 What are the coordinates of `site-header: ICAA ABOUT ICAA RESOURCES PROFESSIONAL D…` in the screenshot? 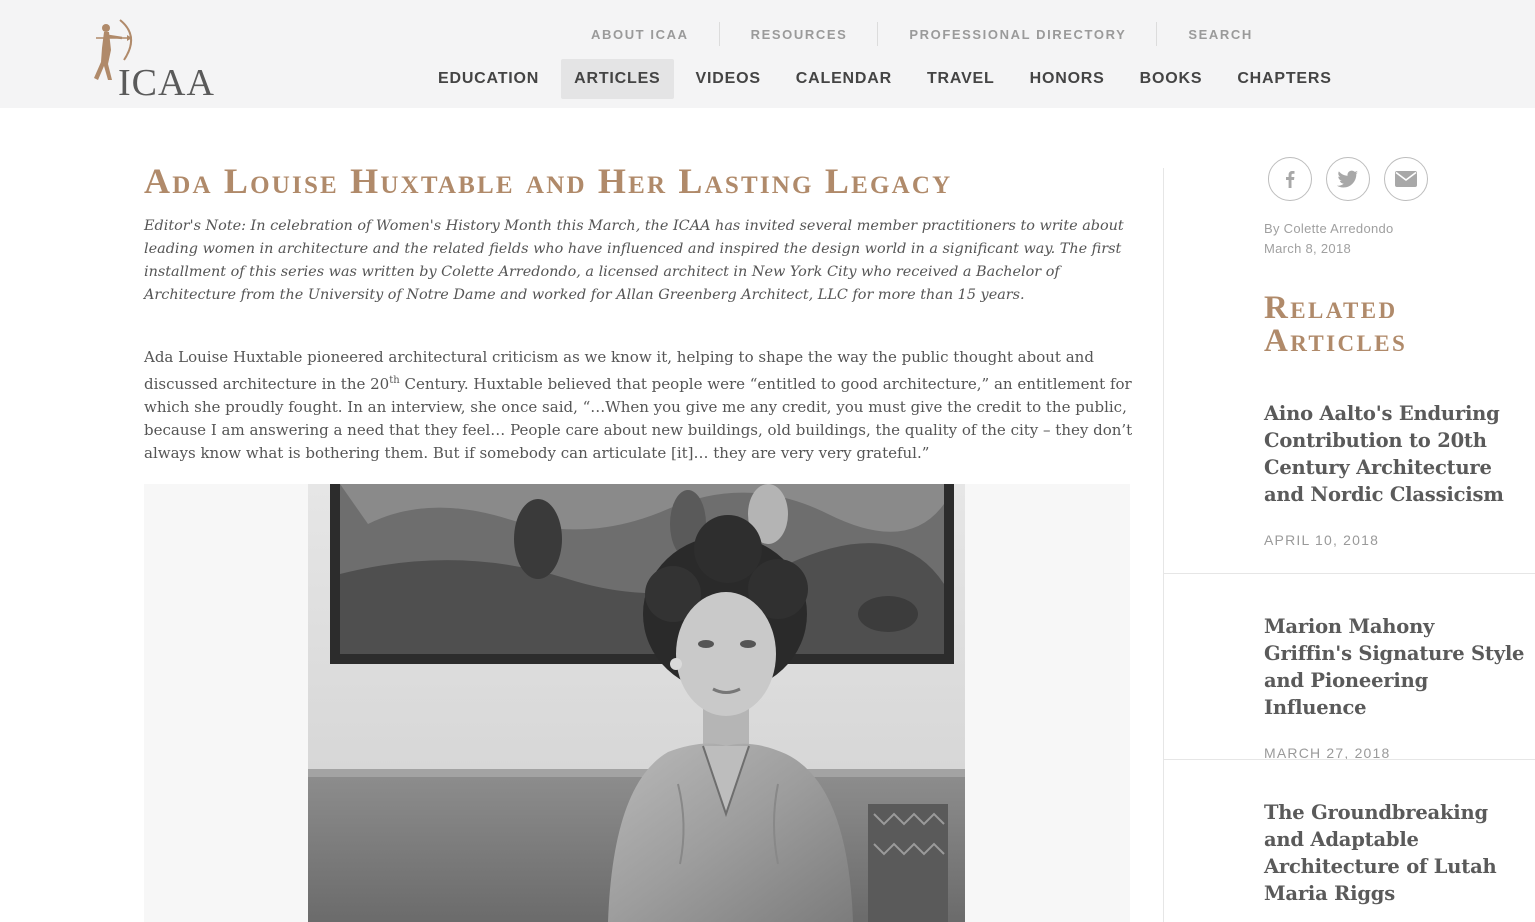 It's located at (767, 54).